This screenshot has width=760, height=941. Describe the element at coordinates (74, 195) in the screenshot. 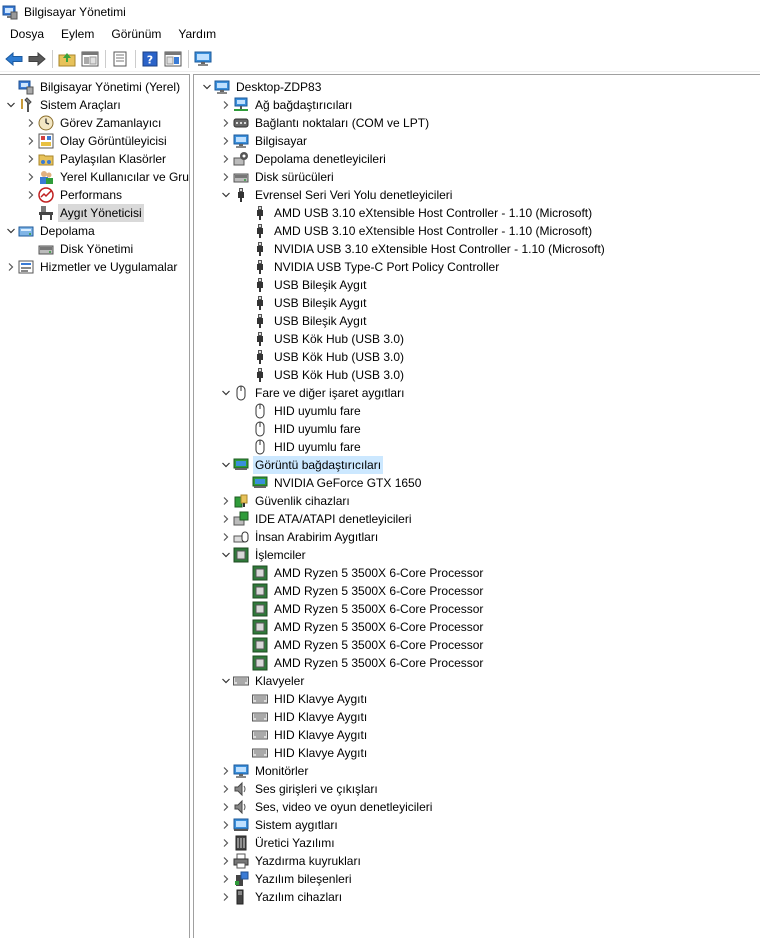

I see `tree-row: Performans` at that location.